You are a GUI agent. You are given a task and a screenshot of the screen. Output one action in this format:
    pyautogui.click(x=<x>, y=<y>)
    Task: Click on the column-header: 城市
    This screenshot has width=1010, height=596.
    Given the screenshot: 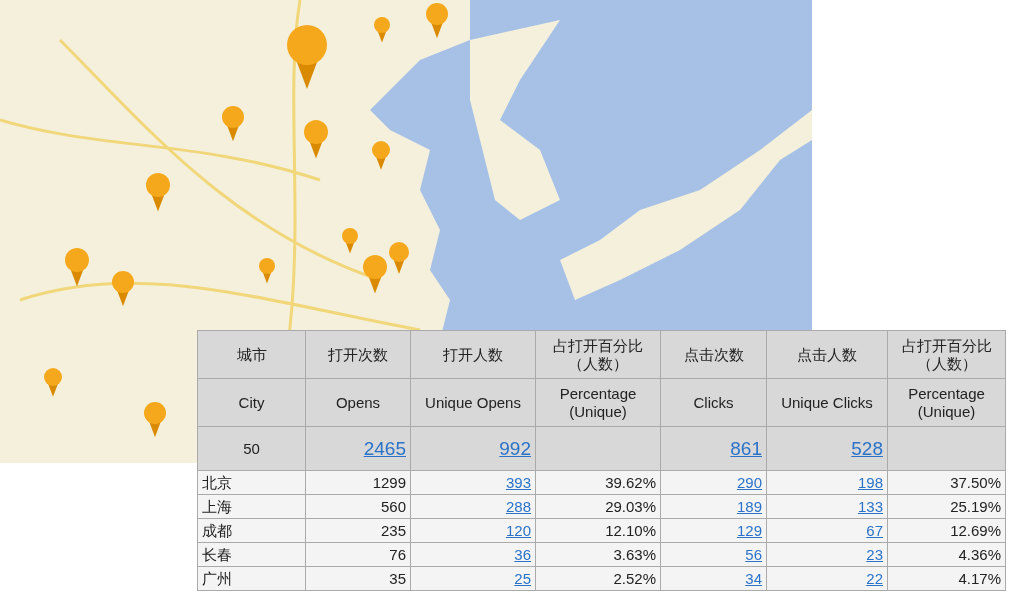 What is the action you would take?
    pyautogui.click(x=251, y=354)
    